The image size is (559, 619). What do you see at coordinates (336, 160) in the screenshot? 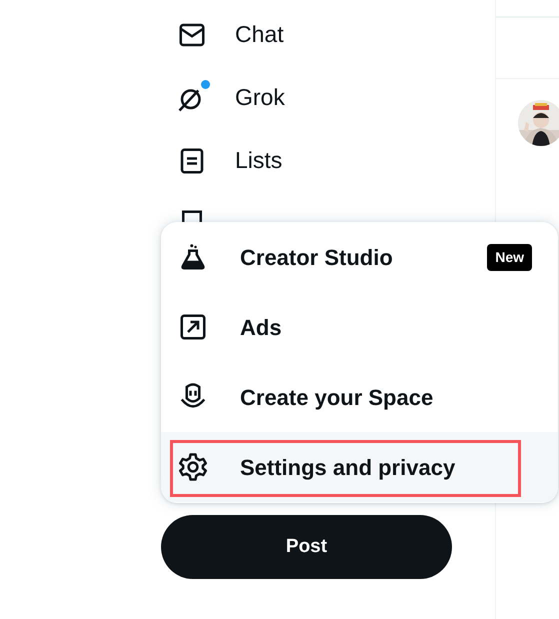
I see `nav-item: Lists` at bounding box center [336, 160].